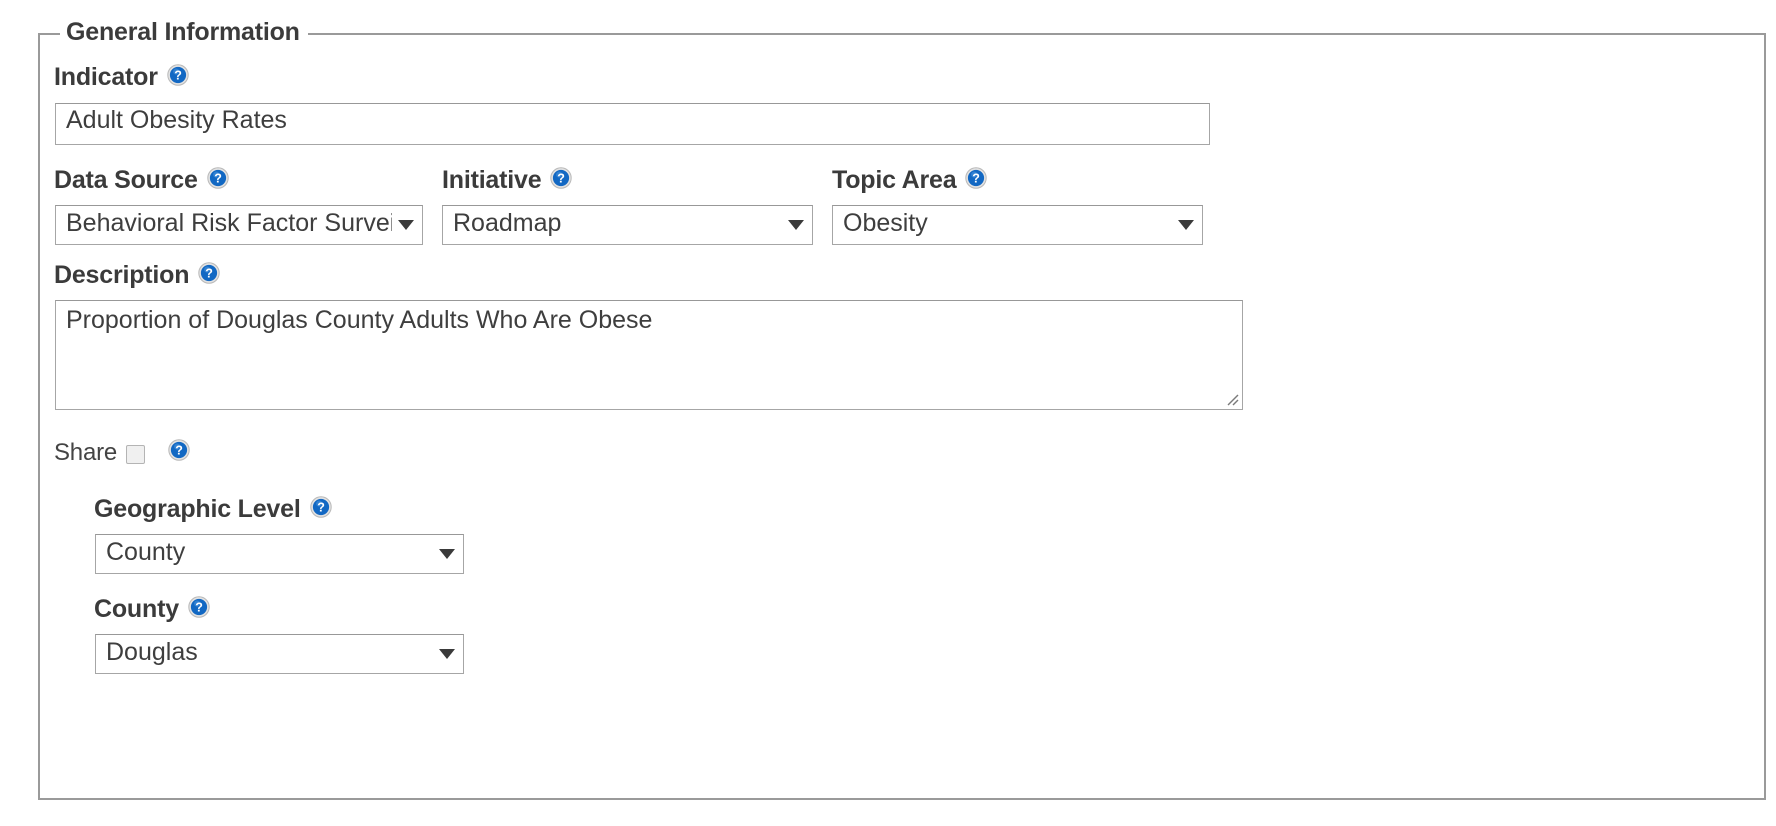  Describe the element at coordinates (176, 120) in the screenshot. I see `indicator-input-value: Adult Obesity Rates` at that location.